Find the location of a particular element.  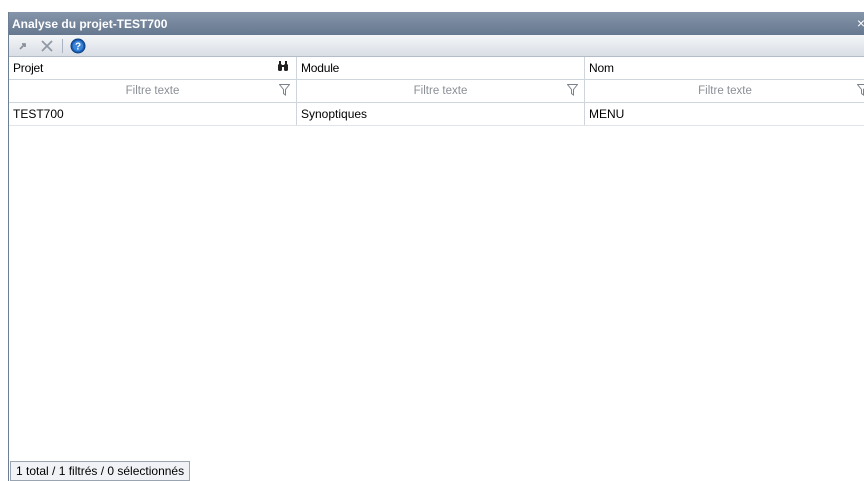

column-header-nom: Nom is located at coordinates (724, 68).